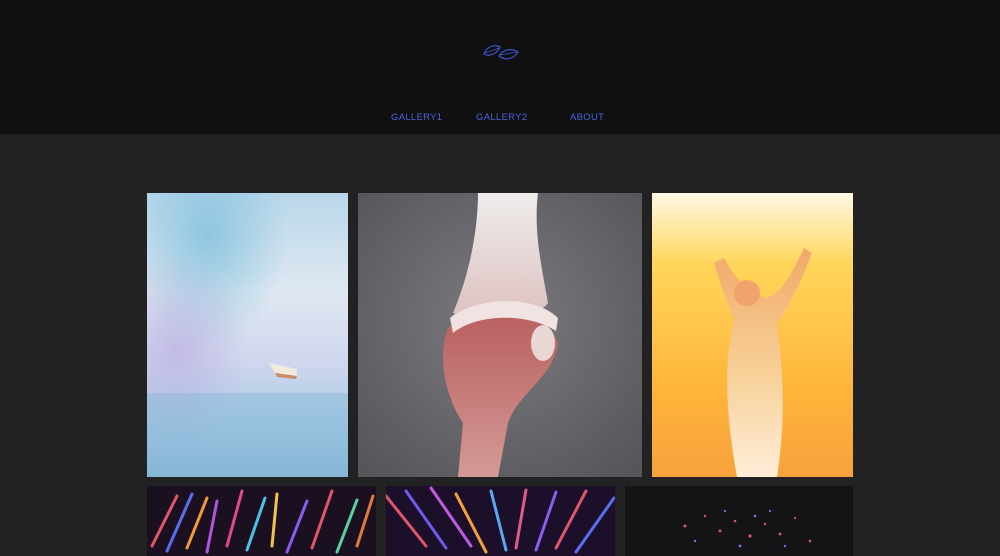 This screenshot has width=1000, height=556. I want to click on figure-in-golden-light-painting, so click(752, 335).